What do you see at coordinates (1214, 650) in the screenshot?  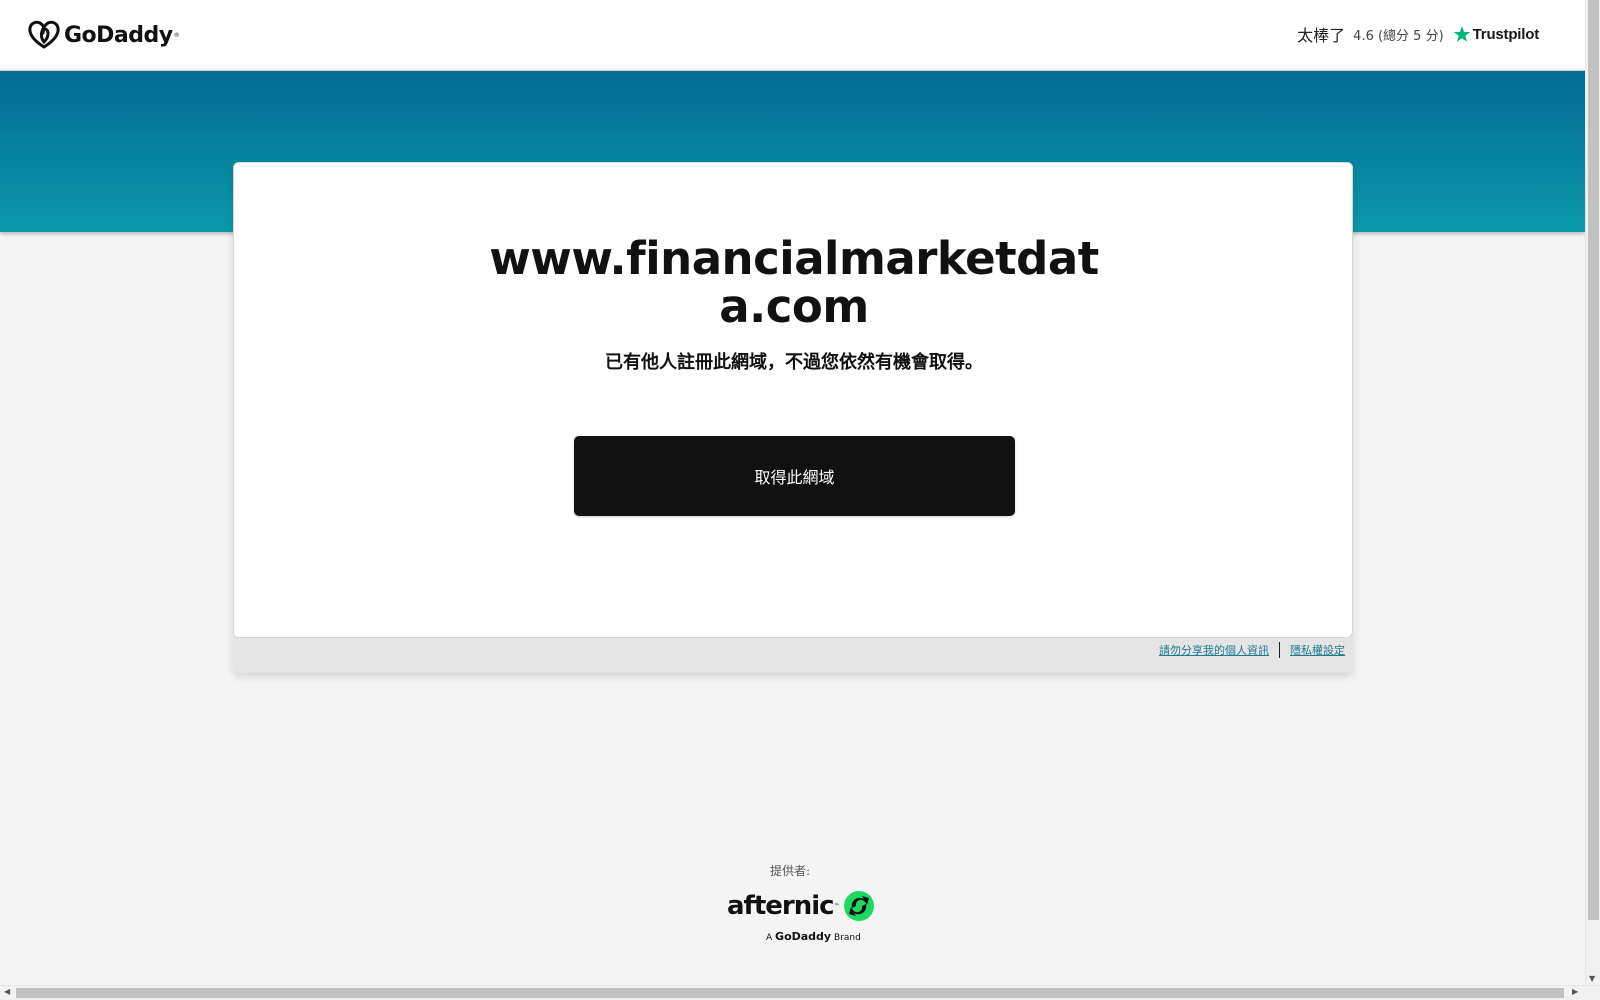 I see `do-not-share-link: 請勿分享我的個人資訊` at bounding box center [1214, 650].